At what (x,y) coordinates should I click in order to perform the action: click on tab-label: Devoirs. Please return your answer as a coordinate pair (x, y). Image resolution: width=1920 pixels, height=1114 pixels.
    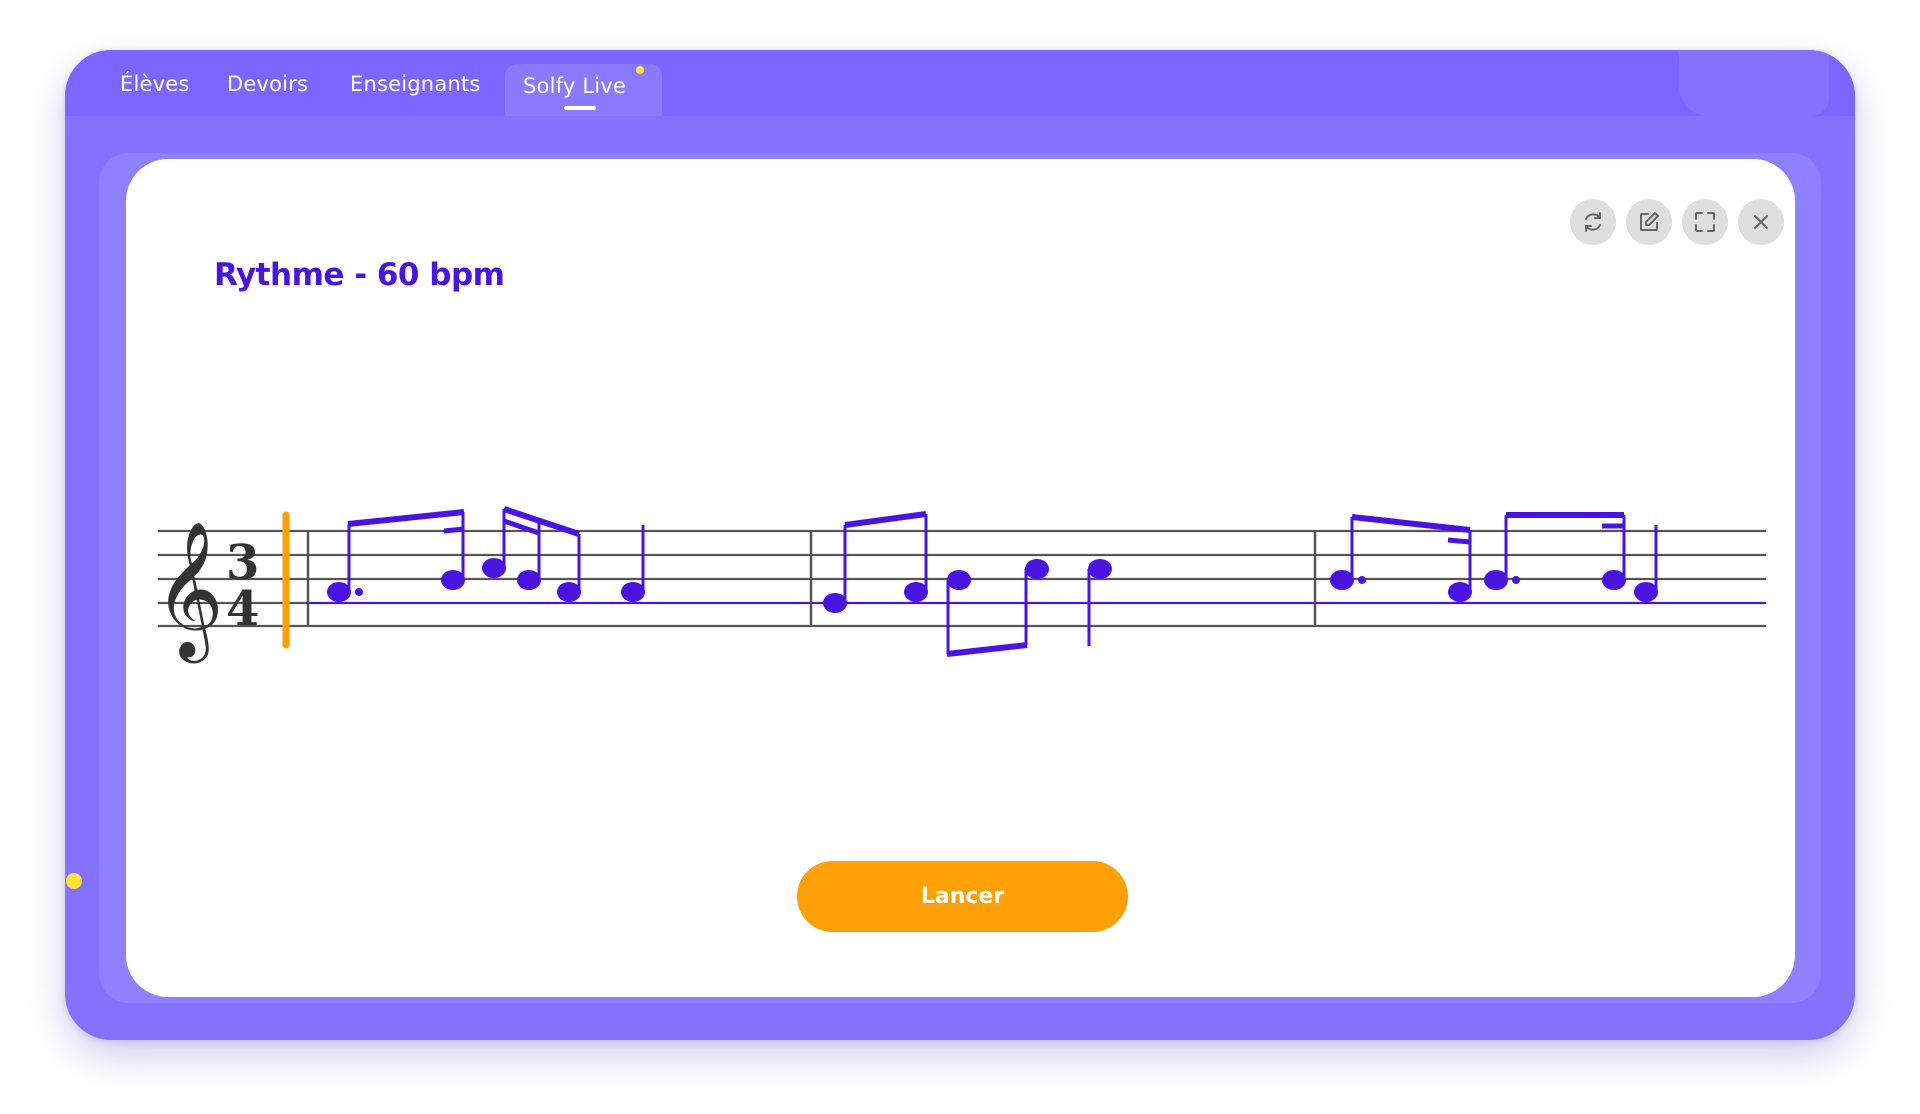
    Looking at the image, I should click on (268, 84).